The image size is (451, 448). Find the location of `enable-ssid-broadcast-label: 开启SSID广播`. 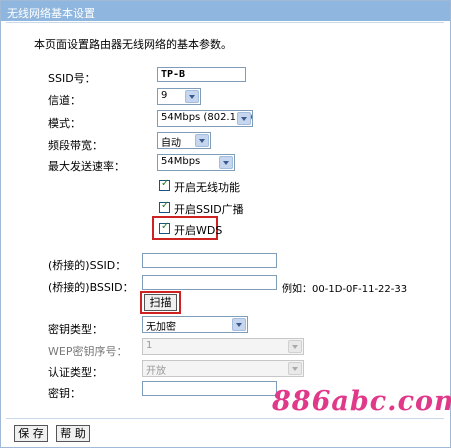

enable-ssid-broadcast-label: 开启SSID广播 is located at coordinates (209, 209).